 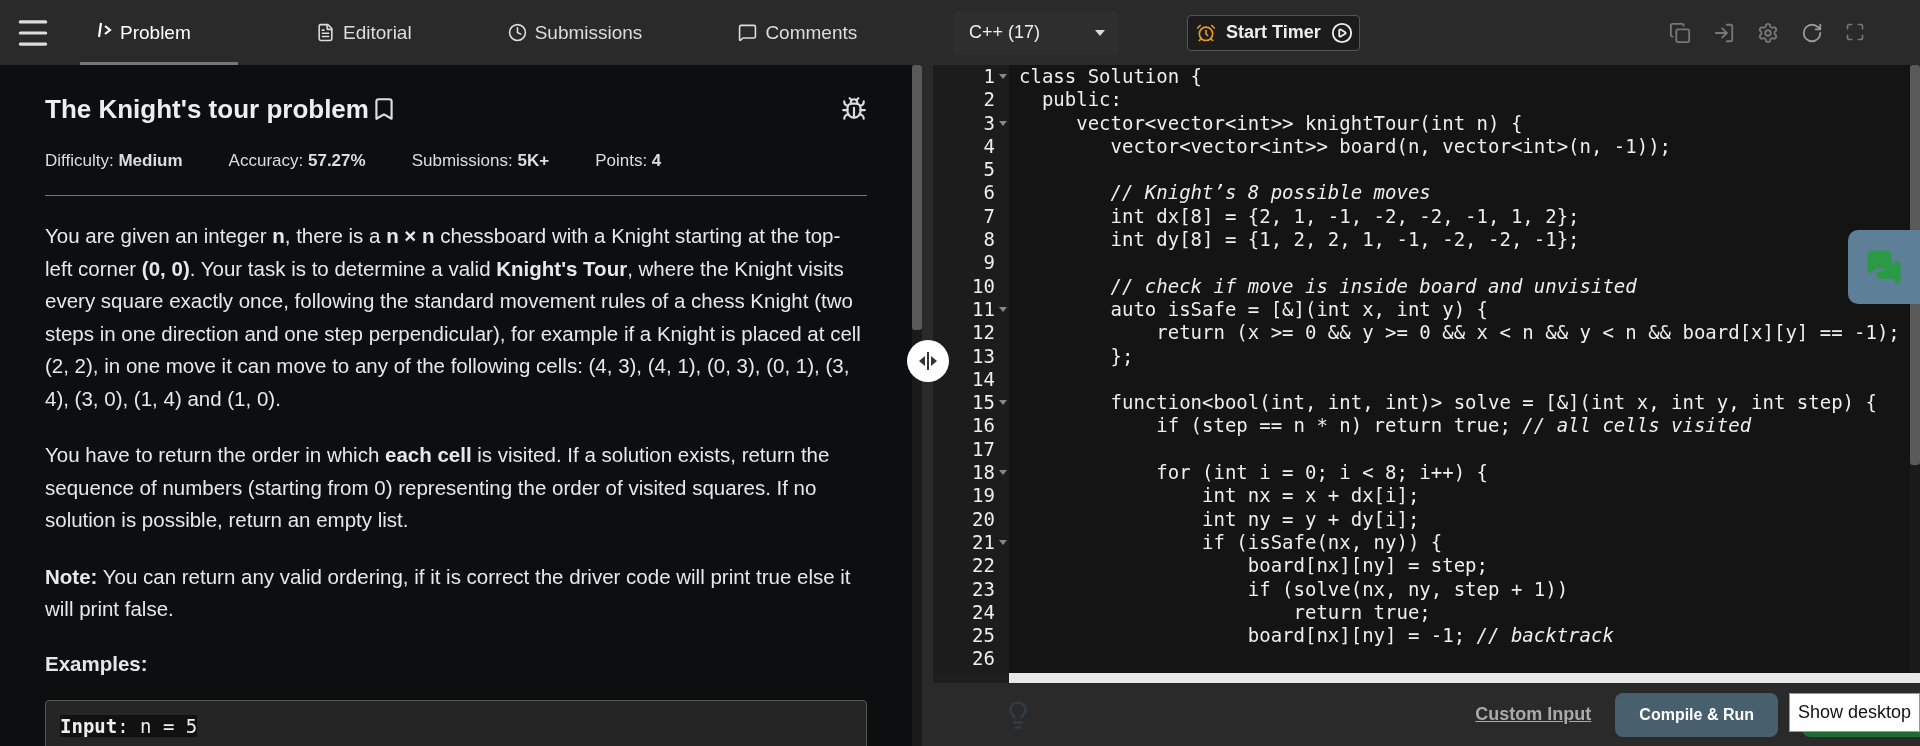 What do you see at coordinates (1100, 32) in the screenshot?
I see `caret-icon` at bounding box center [1100, 32].